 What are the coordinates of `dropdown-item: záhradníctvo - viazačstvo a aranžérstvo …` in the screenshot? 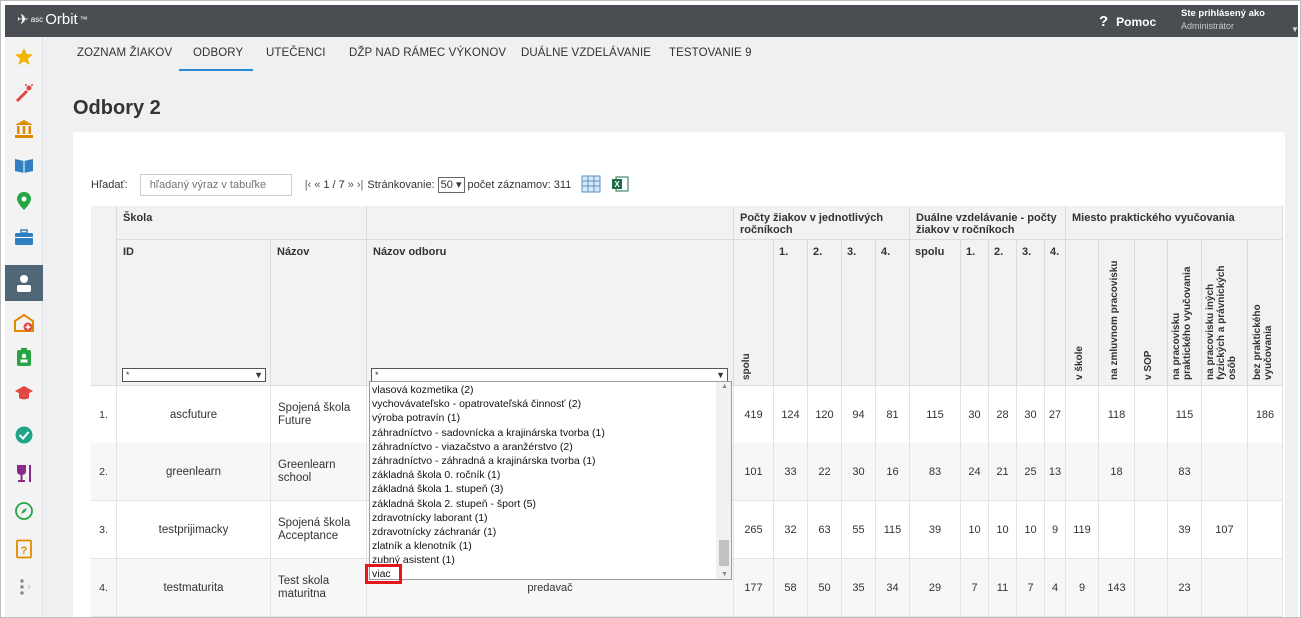 It's located at (472, 447).